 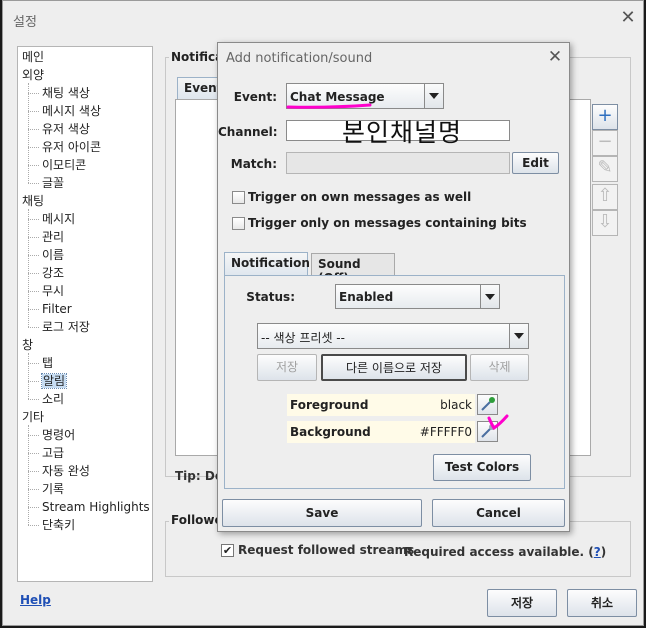 What do you see at coordinates (498, 422) in the screenshot?
I see `background-picker-annotation` at bounding box center [498, 422].